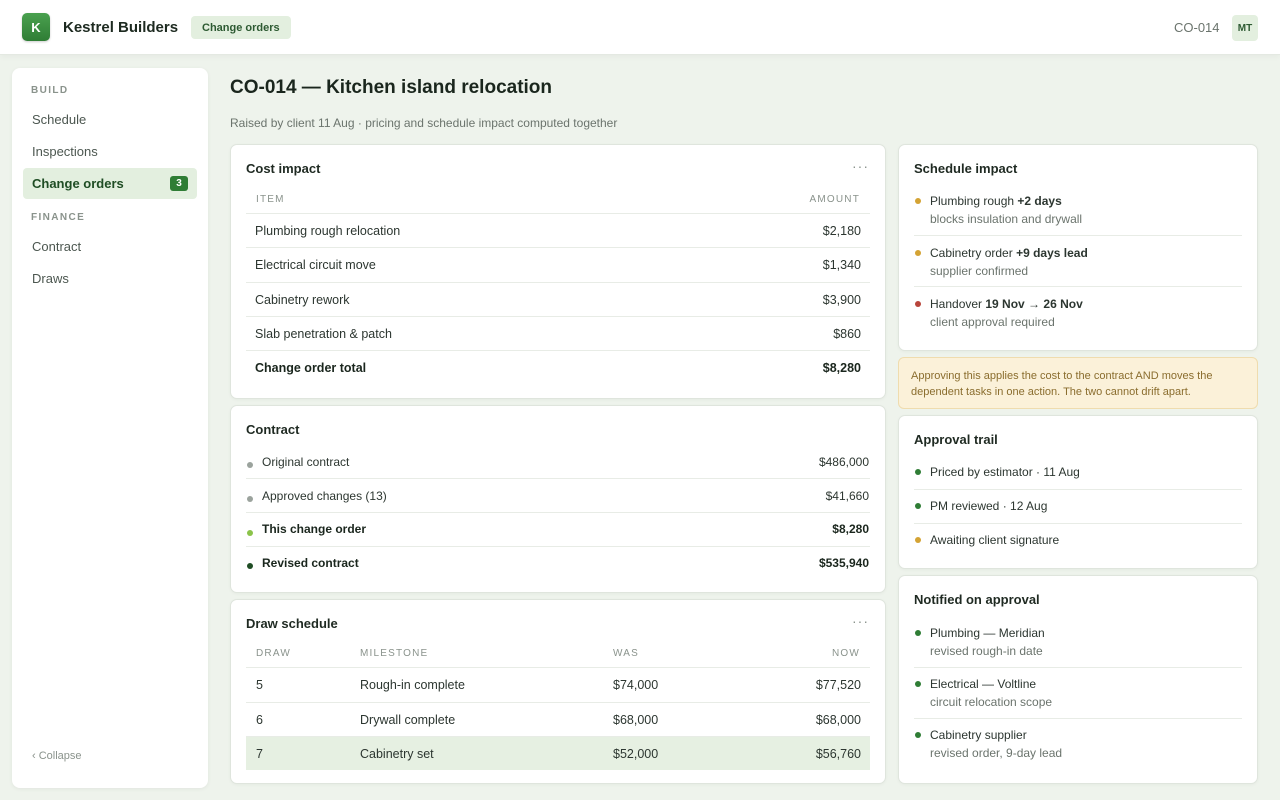 This screenshot has height=800, width=1280. What do you see at coordinates (270, 199) in the screenshot?
I see `column-header-item: ITEM` at bounding box center [270, 199].